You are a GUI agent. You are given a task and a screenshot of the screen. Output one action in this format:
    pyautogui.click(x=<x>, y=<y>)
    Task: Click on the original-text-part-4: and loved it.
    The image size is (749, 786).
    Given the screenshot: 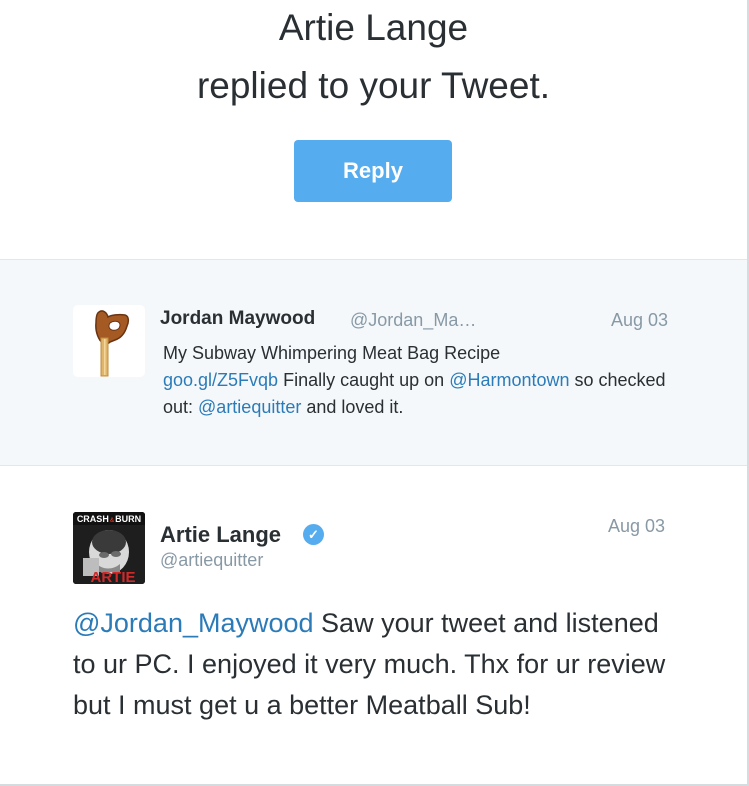 What is the action you would take?
    pyautogui.click(x=352, y=407)
    